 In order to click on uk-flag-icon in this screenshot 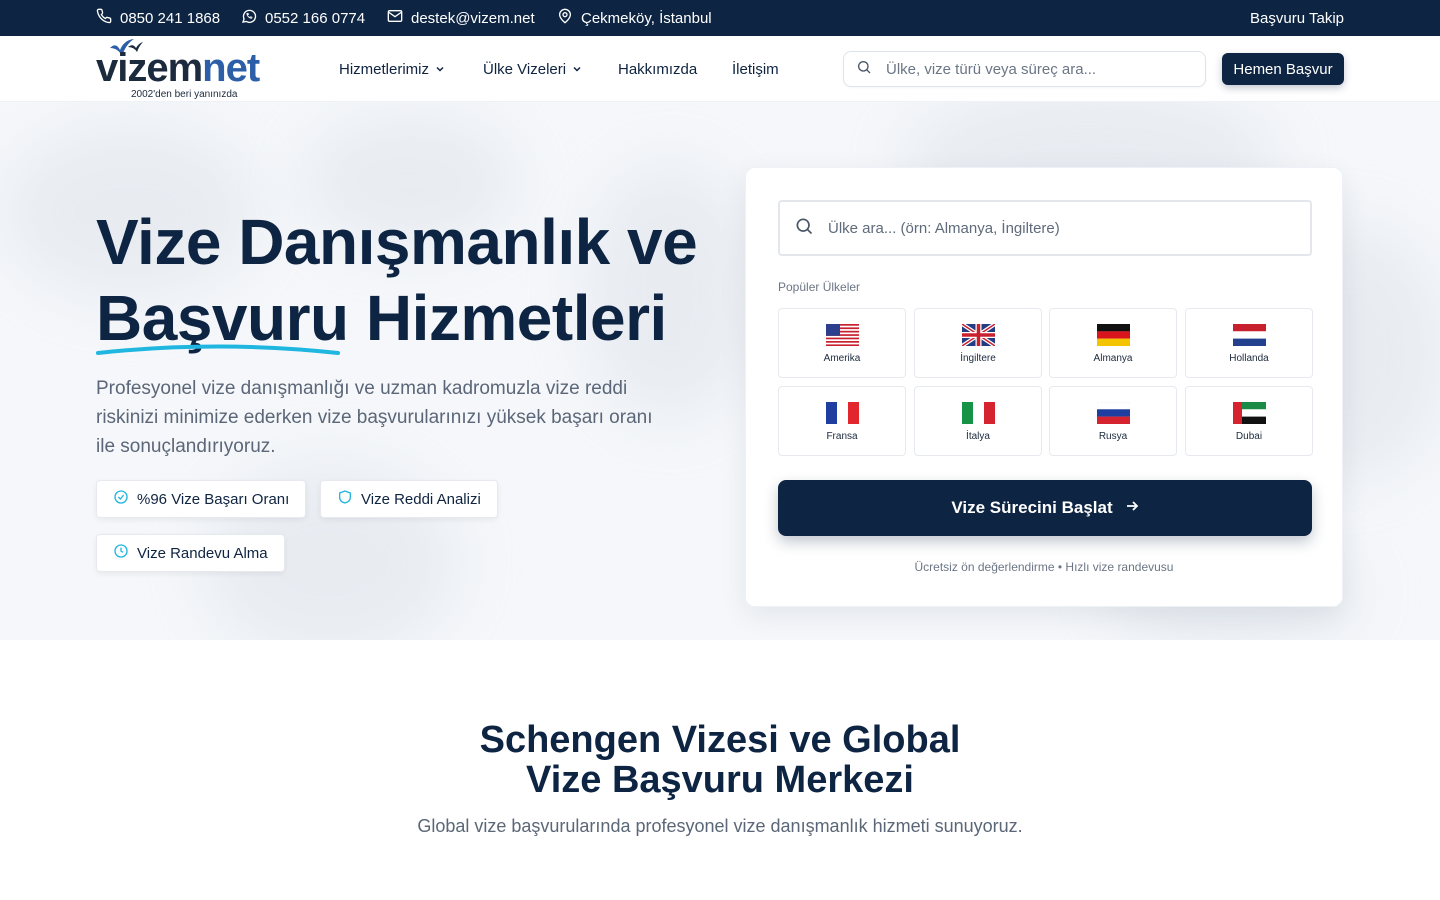, I will do `click(978, 335)`.